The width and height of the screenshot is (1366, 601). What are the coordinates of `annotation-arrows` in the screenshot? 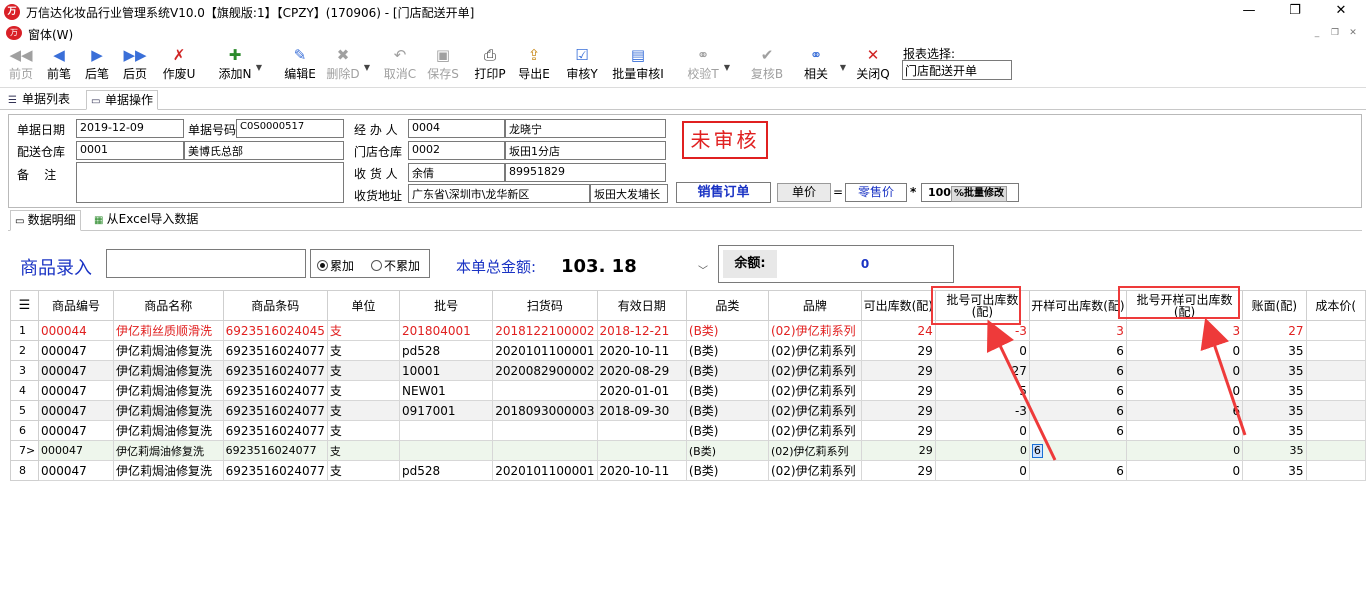 It's located at (1116, 389).